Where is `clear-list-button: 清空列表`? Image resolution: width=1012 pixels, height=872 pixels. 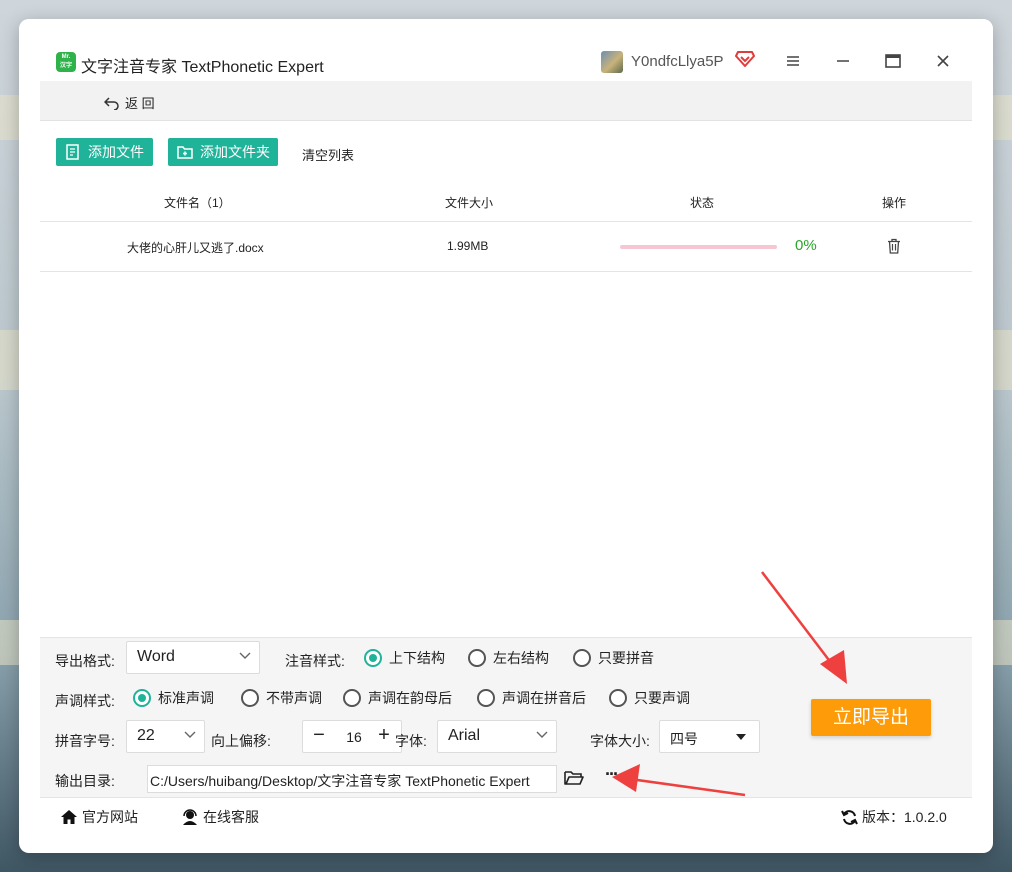
clear-list-button: 清空列表 is located at coordinates (328, 154).